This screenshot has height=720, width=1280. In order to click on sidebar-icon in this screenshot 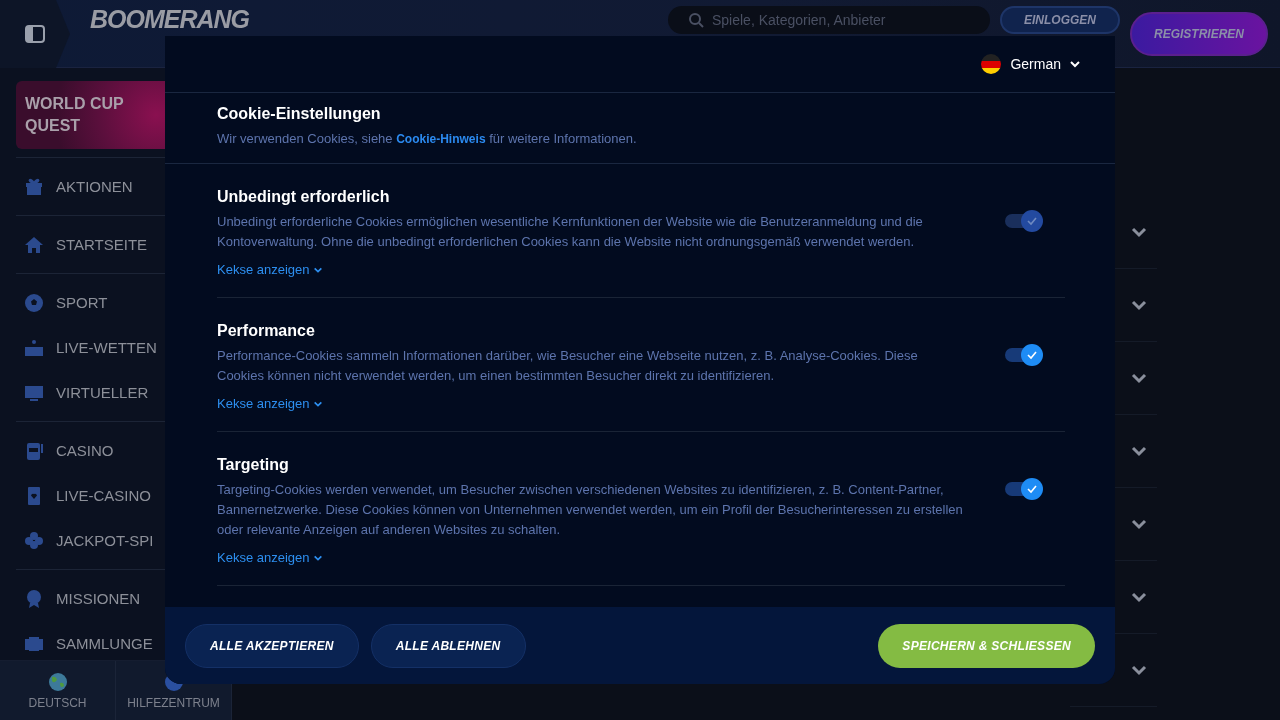, I will do `click(35, 34)`.